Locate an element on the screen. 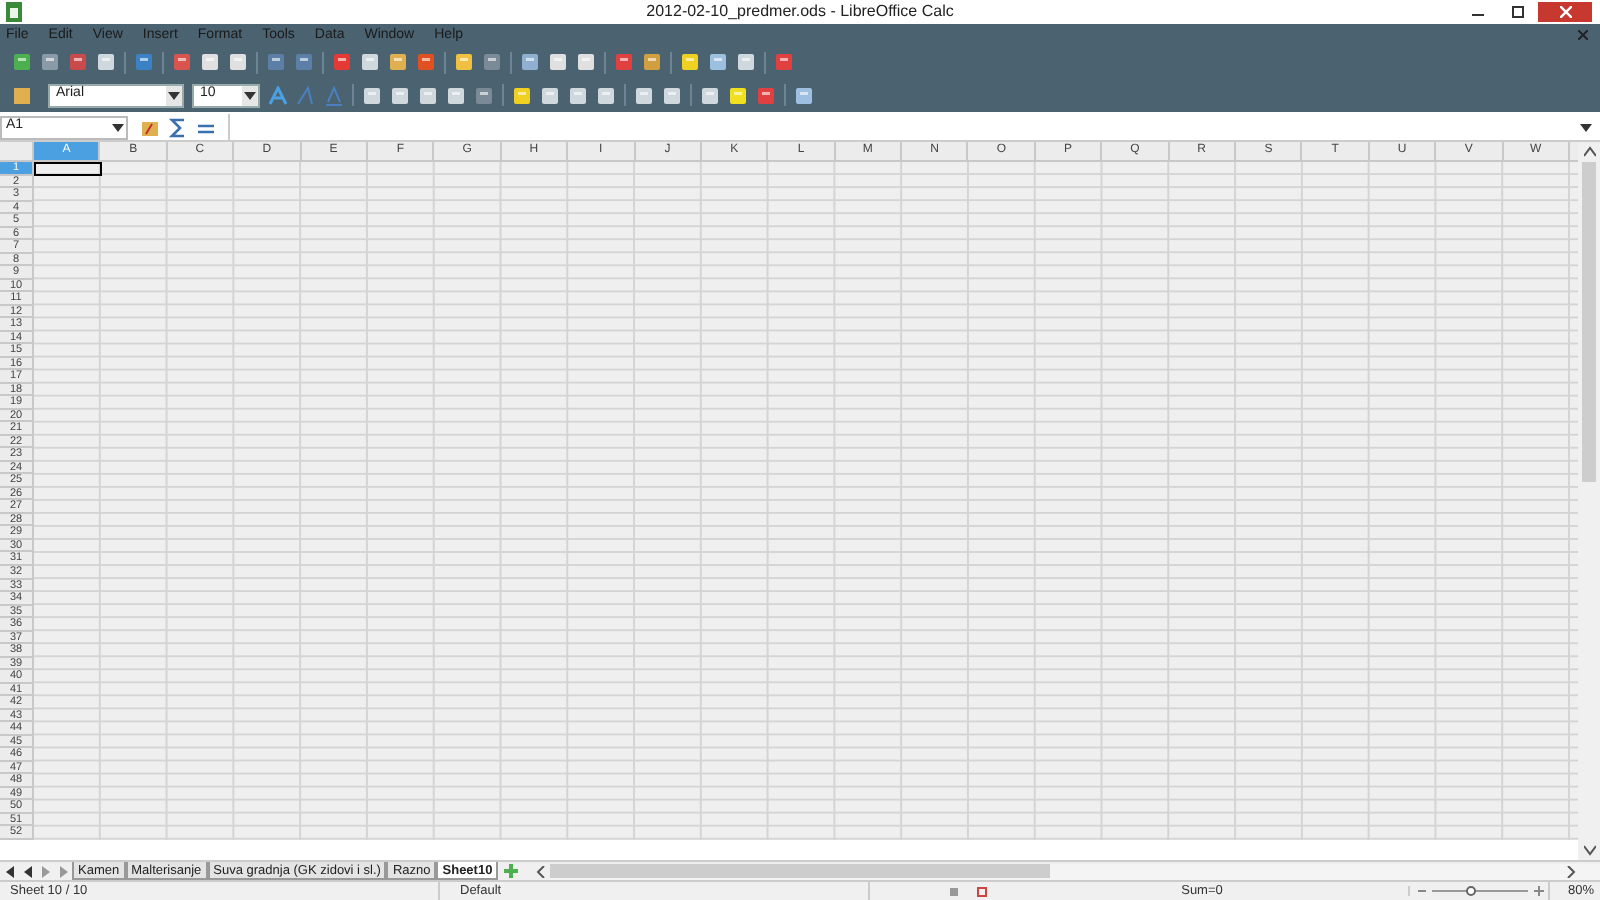 This screenshot has width=1600, height=900. cell-cursor is located at coordinates (68, 169).